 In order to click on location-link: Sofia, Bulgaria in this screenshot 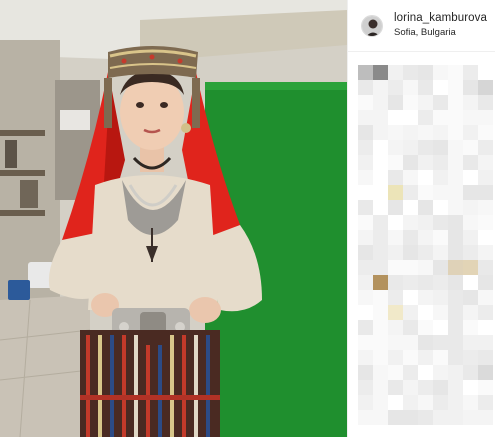, I will do `click(440, 32)`.